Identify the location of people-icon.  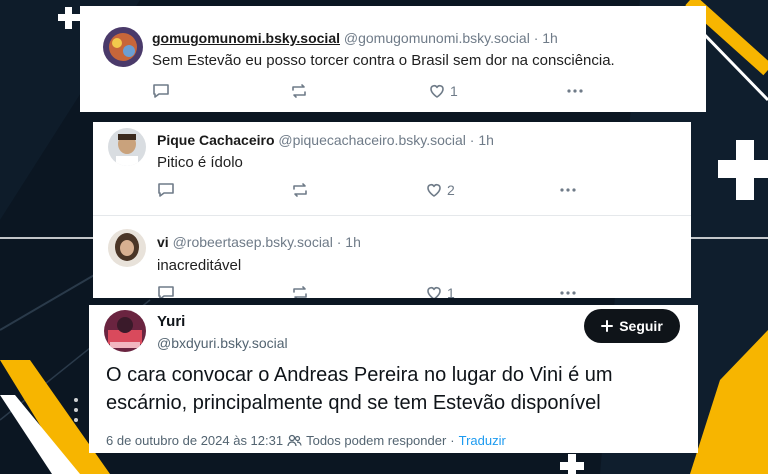
(294, 440).